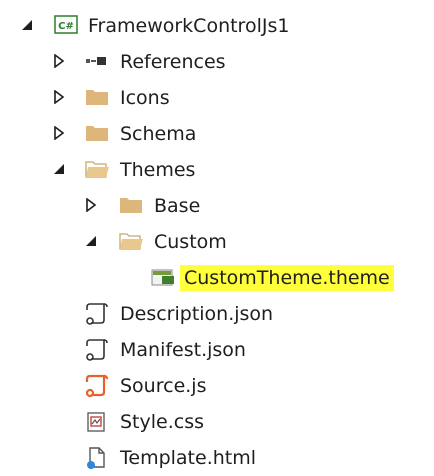  What do you see at coordinates (163, 386) in the screenshot?
I see `tree-node-label: Source.js` at bounding box center [163, 386].